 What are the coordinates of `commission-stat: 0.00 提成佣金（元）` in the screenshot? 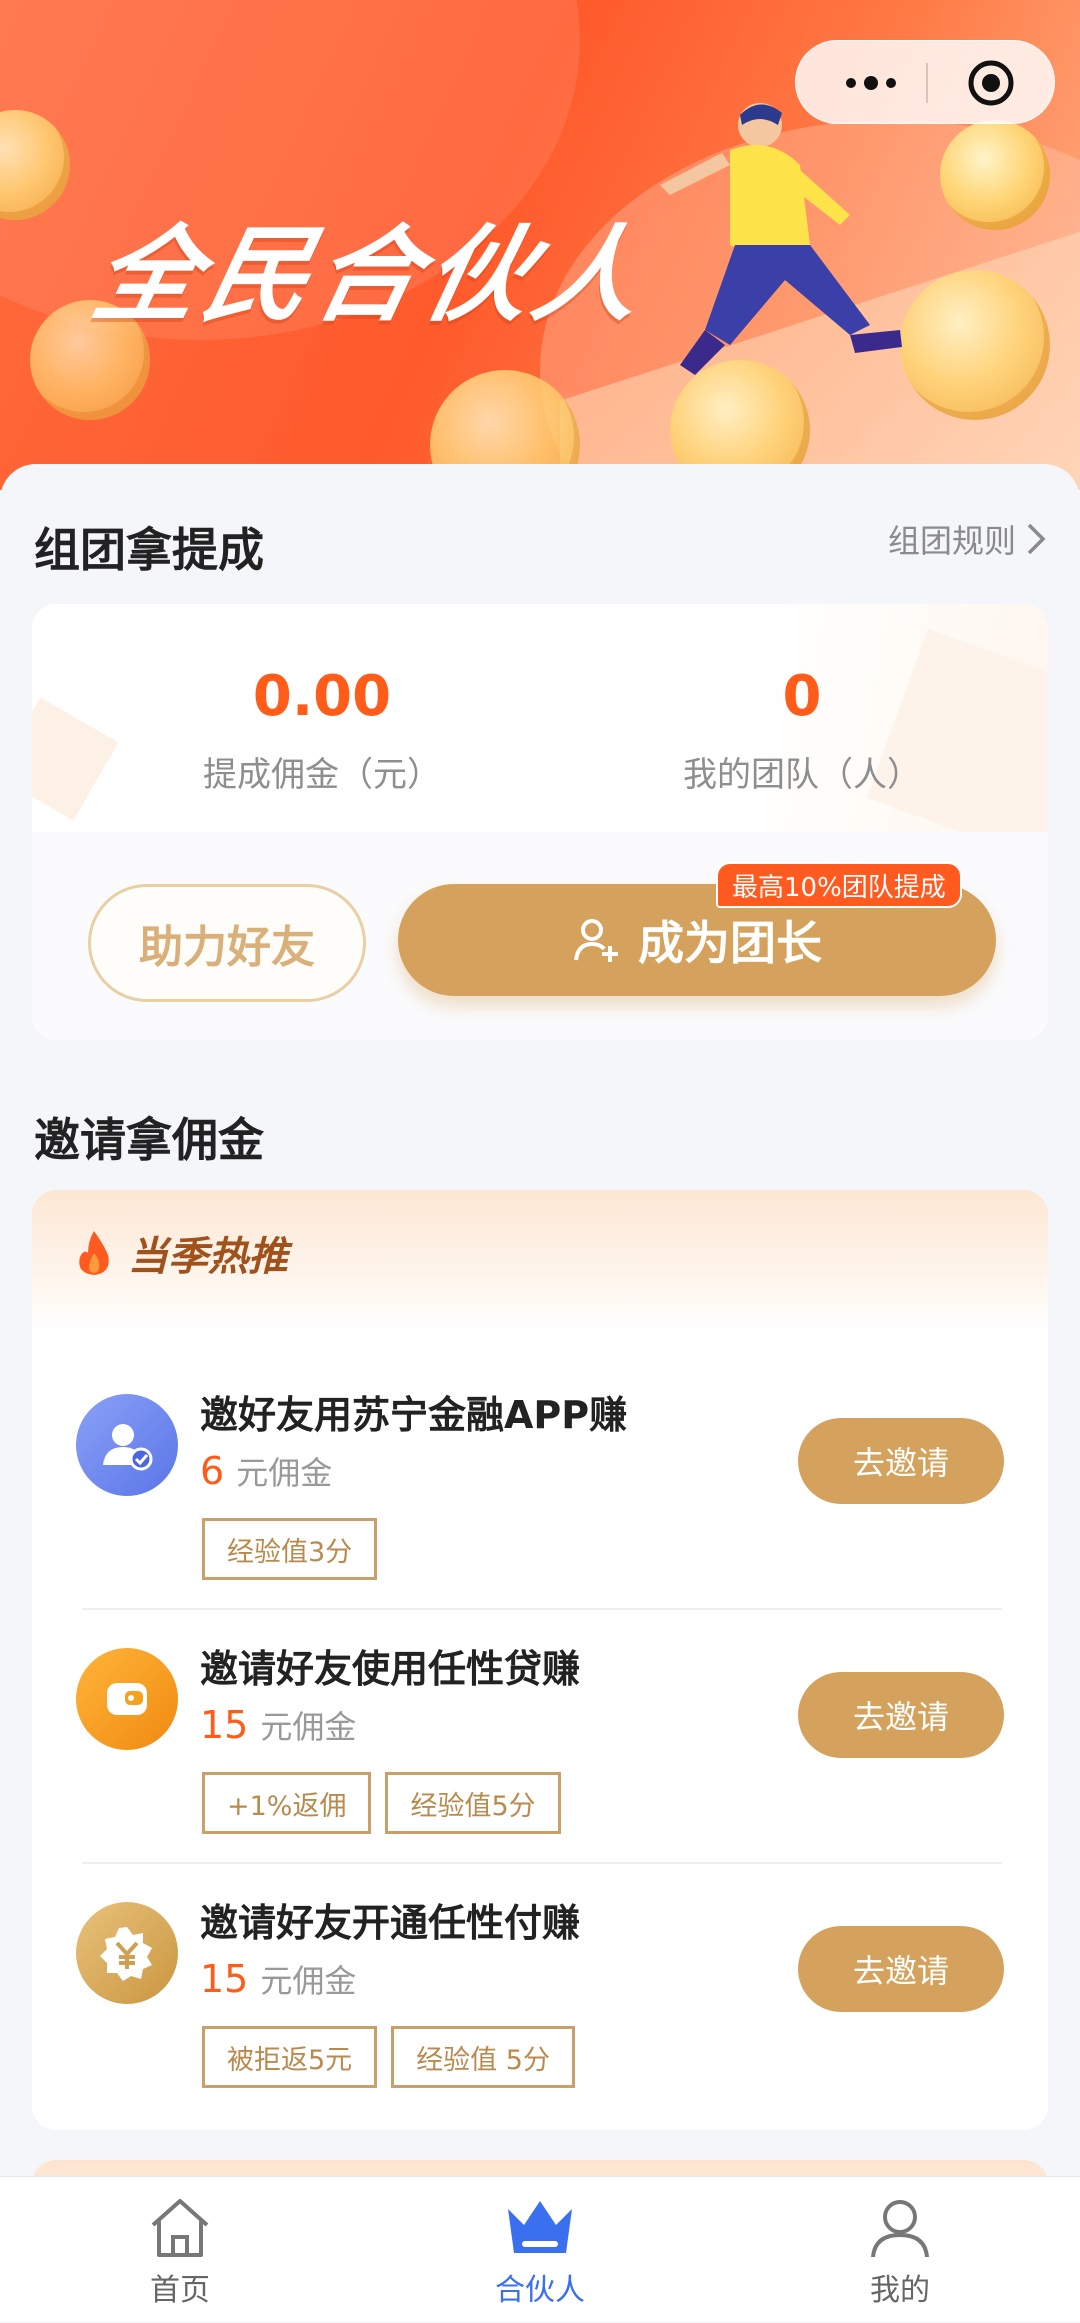 It's located at (322, 730).